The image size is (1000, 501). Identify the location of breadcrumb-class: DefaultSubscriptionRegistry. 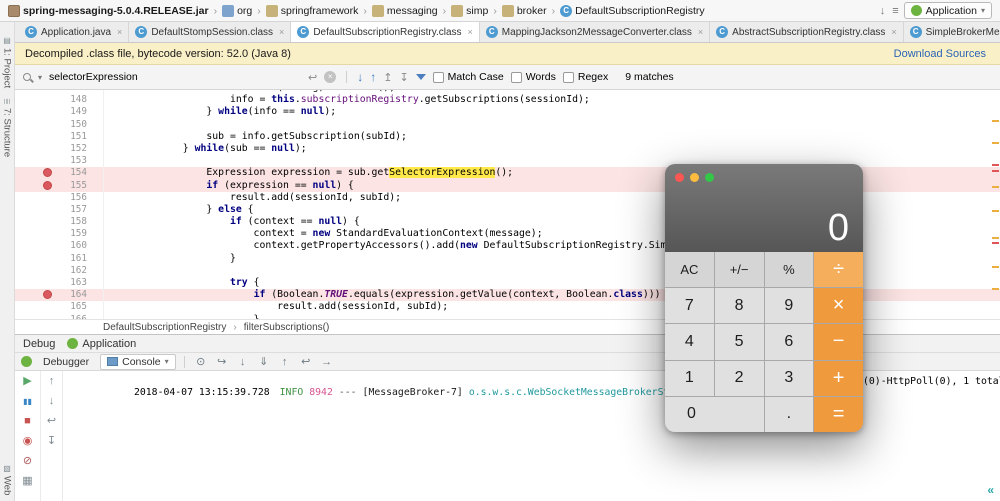
(164, 327).